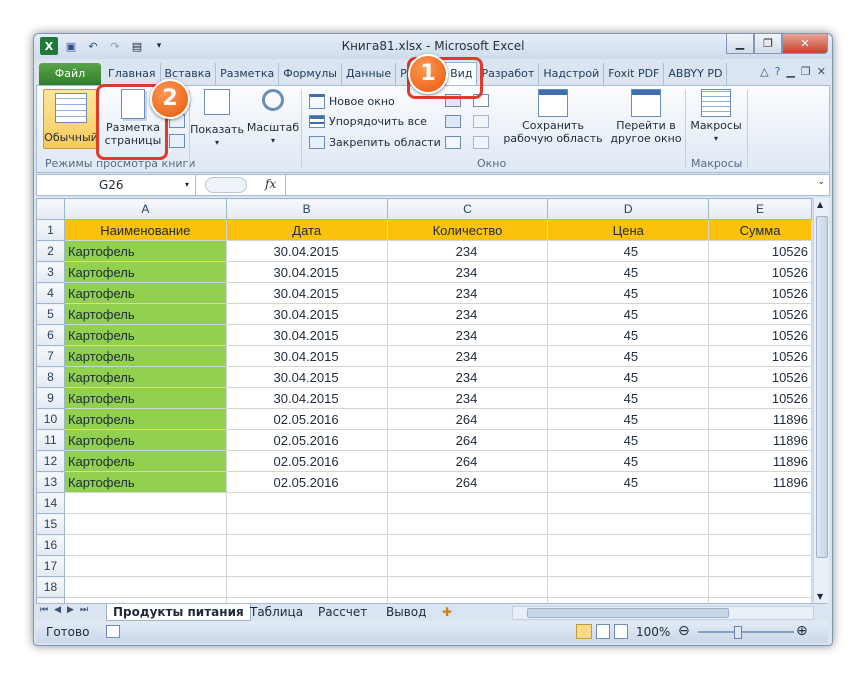  What do you see at coordinates (57, 610) in the screenshot?
I see `prev-sheet-icon: ◀` at bounding box center [57, 610].